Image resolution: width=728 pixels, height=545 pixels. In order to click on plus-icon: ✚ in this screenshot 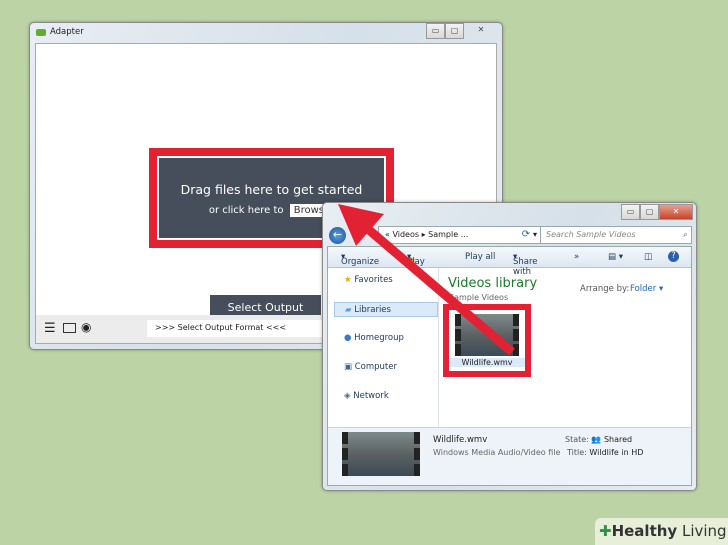, I will do `click(605, 531)`.